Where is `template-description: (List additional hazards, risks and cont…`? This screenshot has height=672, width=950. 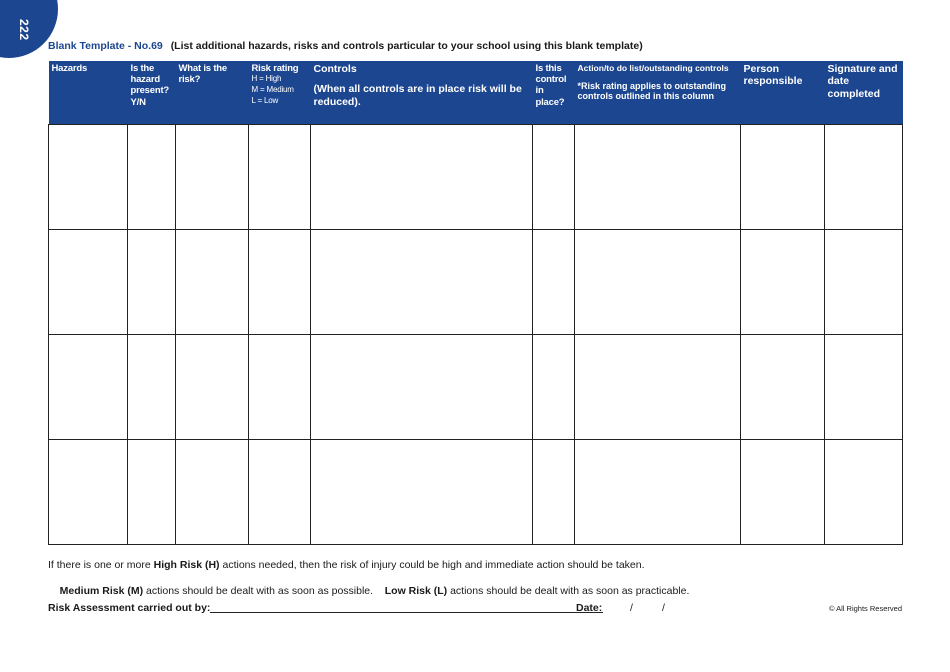
template-description: (List additional hazards, risks and cont… is located at coordinates (406, 46).